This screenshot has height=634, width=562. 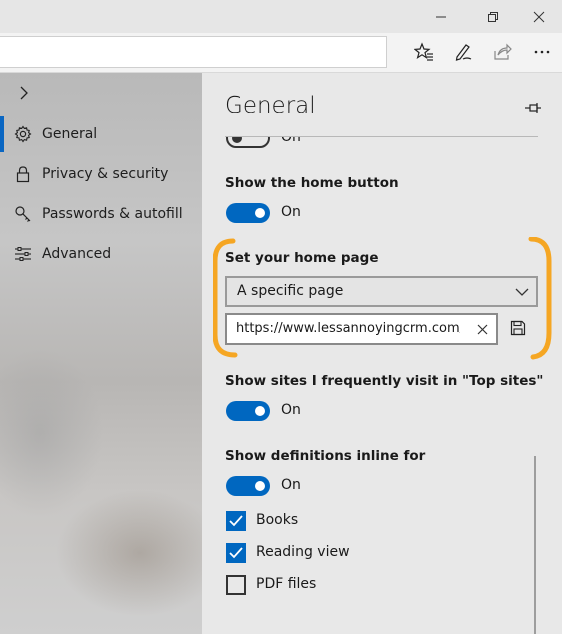 I want to click on address-bar, so click(x=193, y=52).